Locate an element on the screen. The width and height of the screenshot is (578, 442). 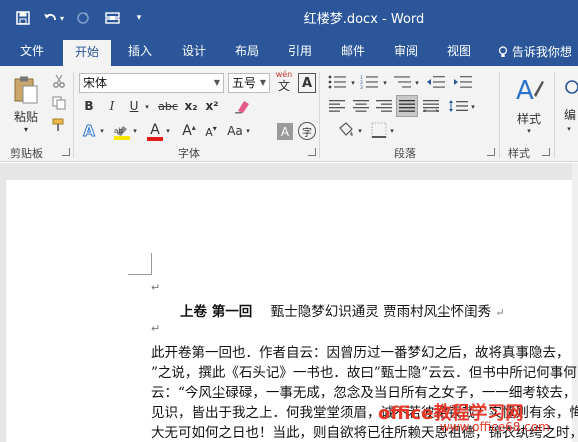
align-left-icon is located at coordinates (337, 106).